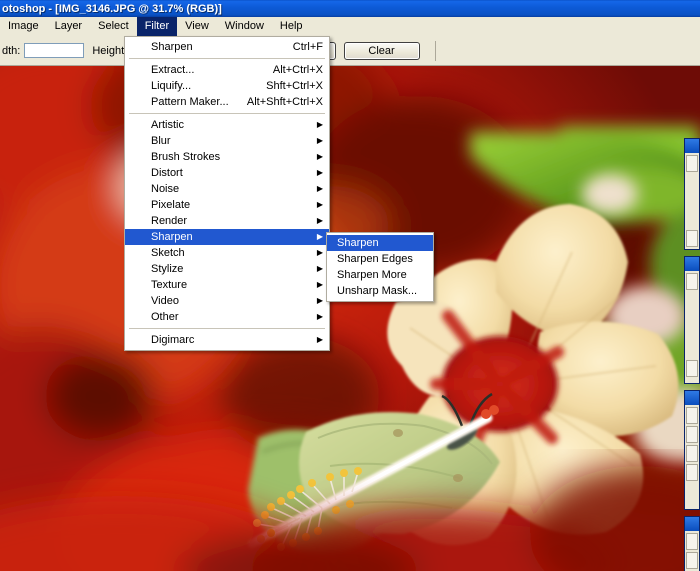  I want to click on submenu-item-sharpen-edges: Sharpen Edges, so click(380, 259).